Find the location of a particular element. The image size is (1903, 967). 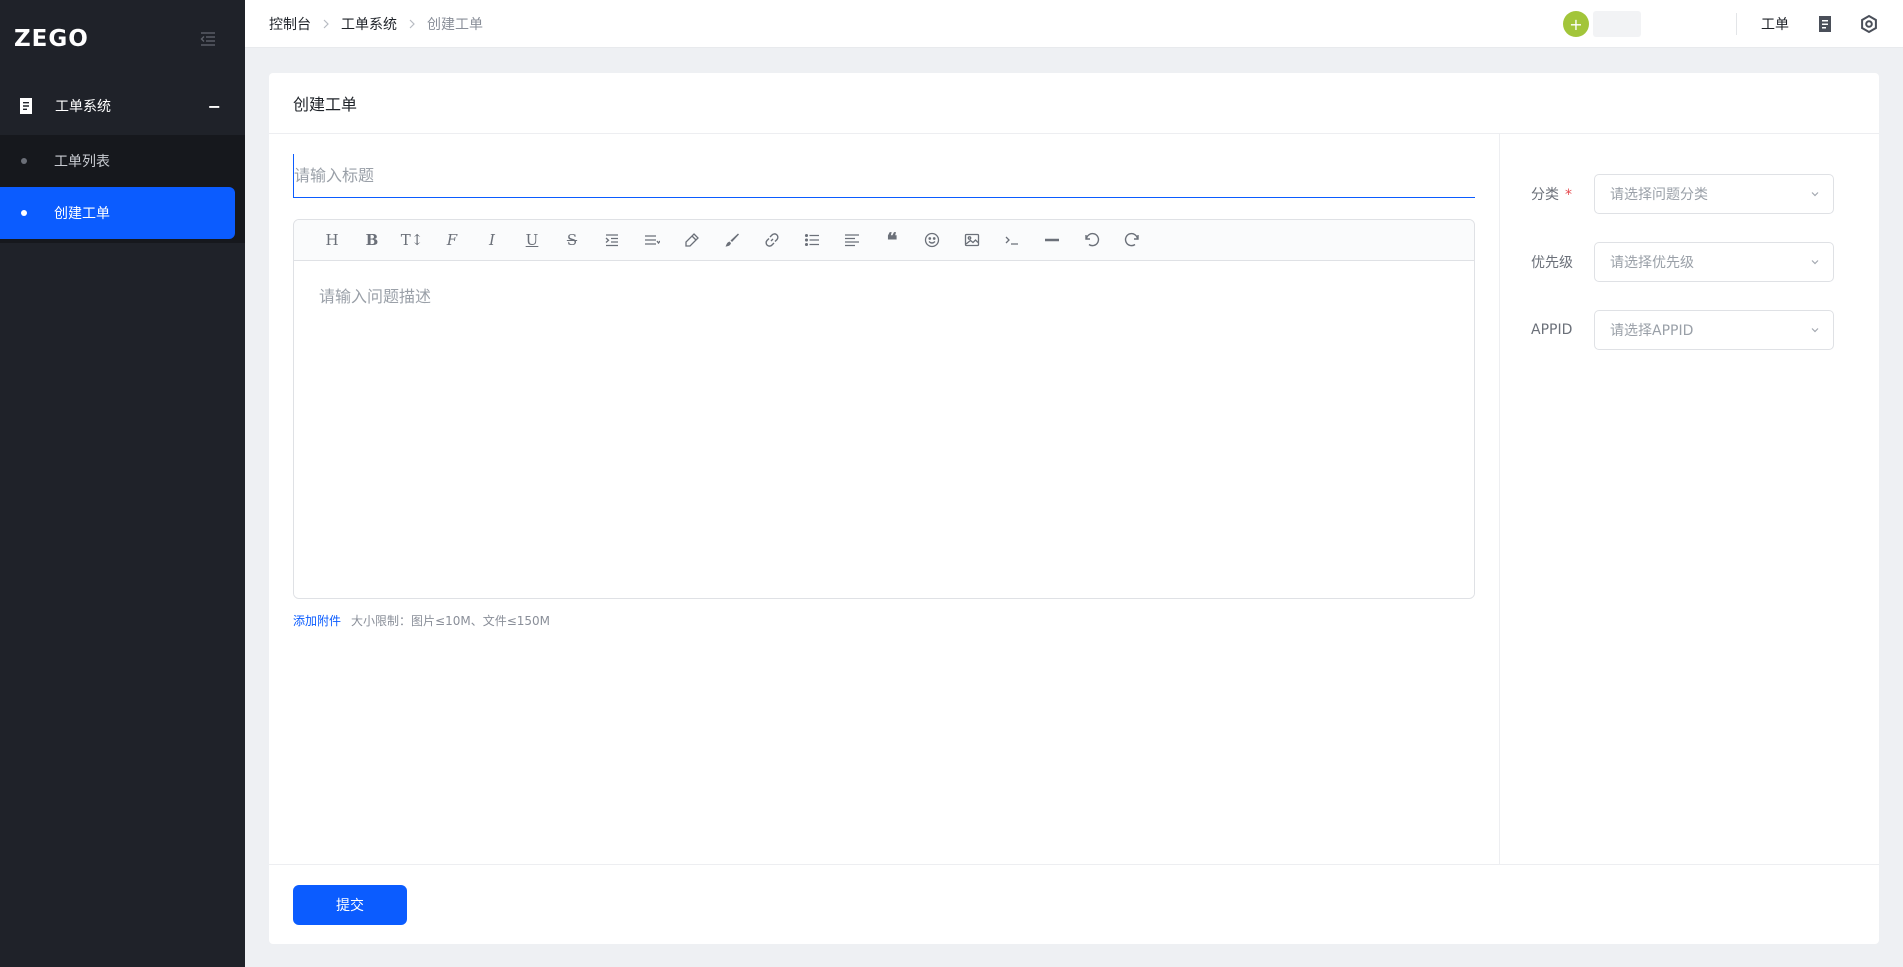

underline-icon: U is located at coordinates (532, 240).